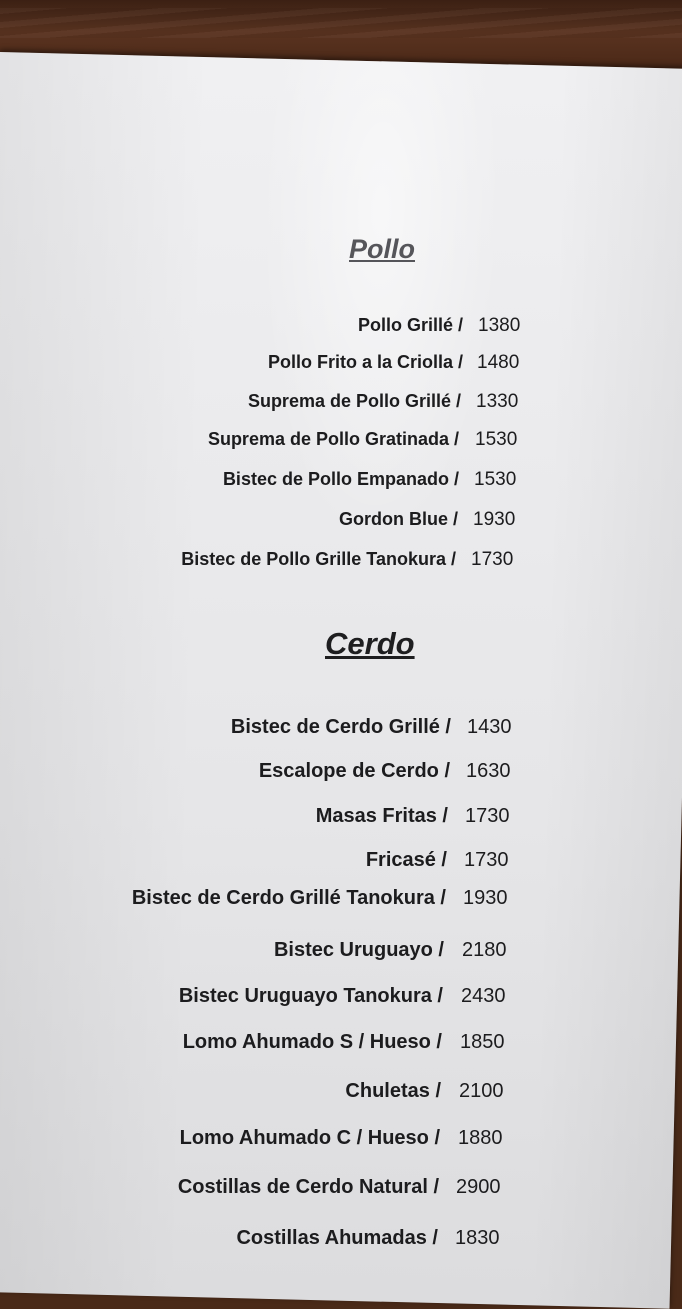 The height and width of the screenshot is (1309, 682). Describe the element at coordinates (365, 362) in the screenshot. I see `item-name: Pollo Frito a la Criolla /` at that location.